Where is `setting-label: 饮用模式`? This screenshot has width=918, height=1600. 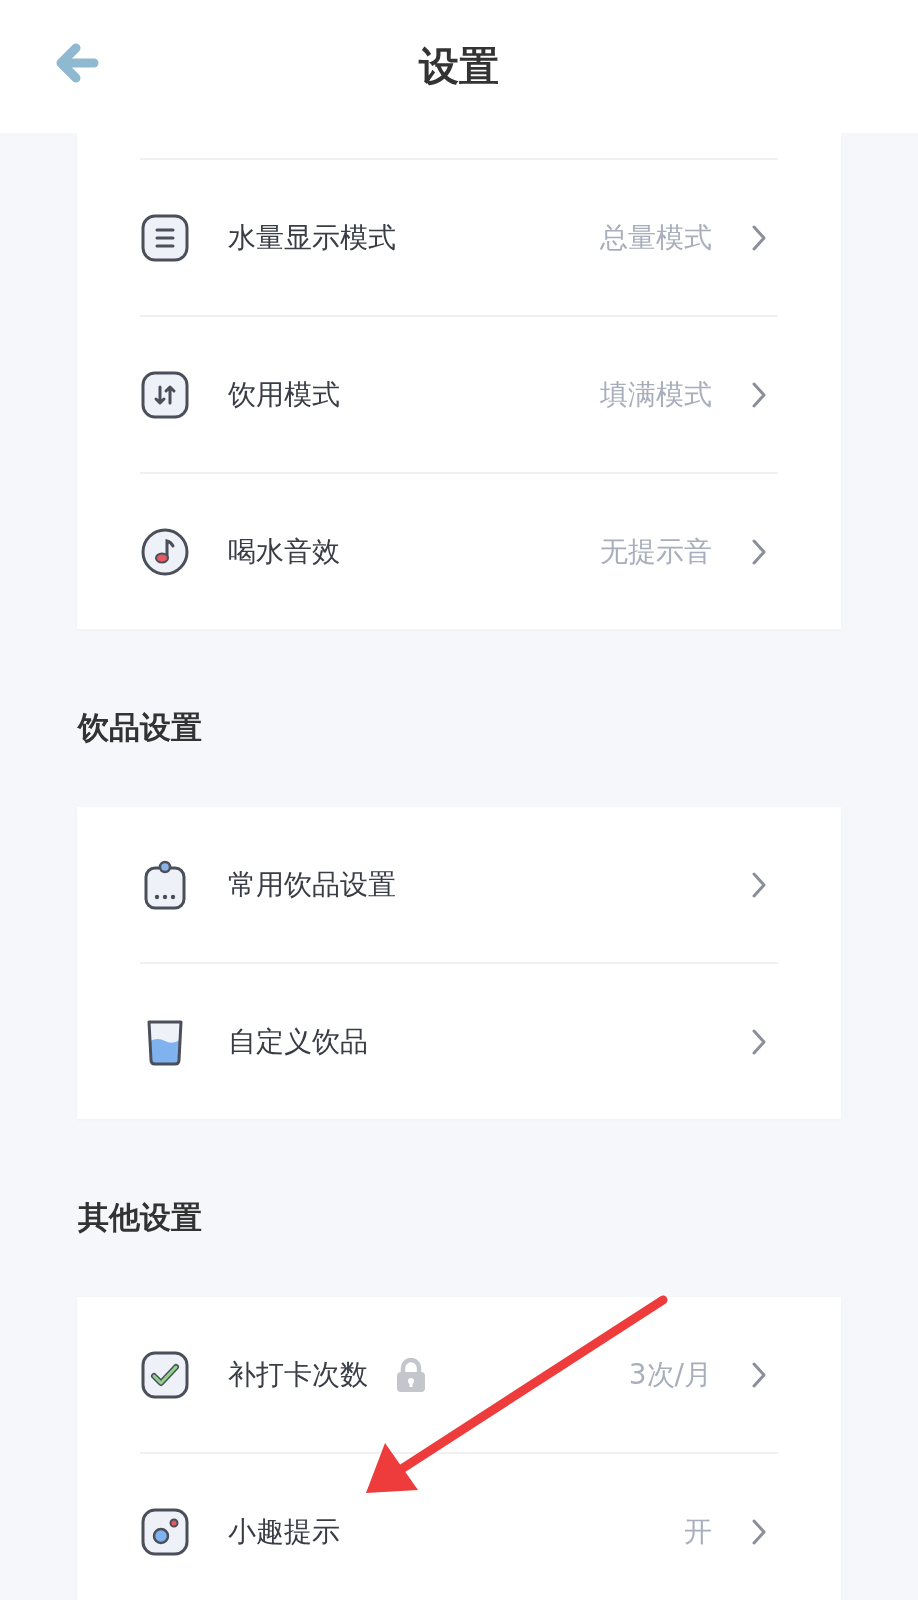
setting-label: 饮用模式 is located at coordinates (284, 394).